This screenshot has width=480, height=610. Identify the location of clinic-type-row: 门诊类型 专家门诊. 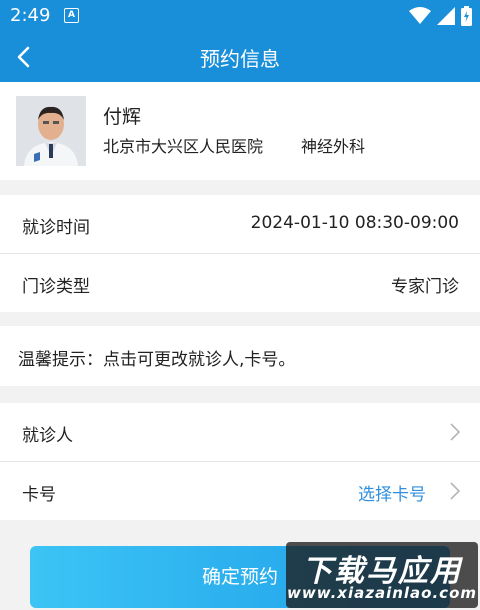
(240, 283).